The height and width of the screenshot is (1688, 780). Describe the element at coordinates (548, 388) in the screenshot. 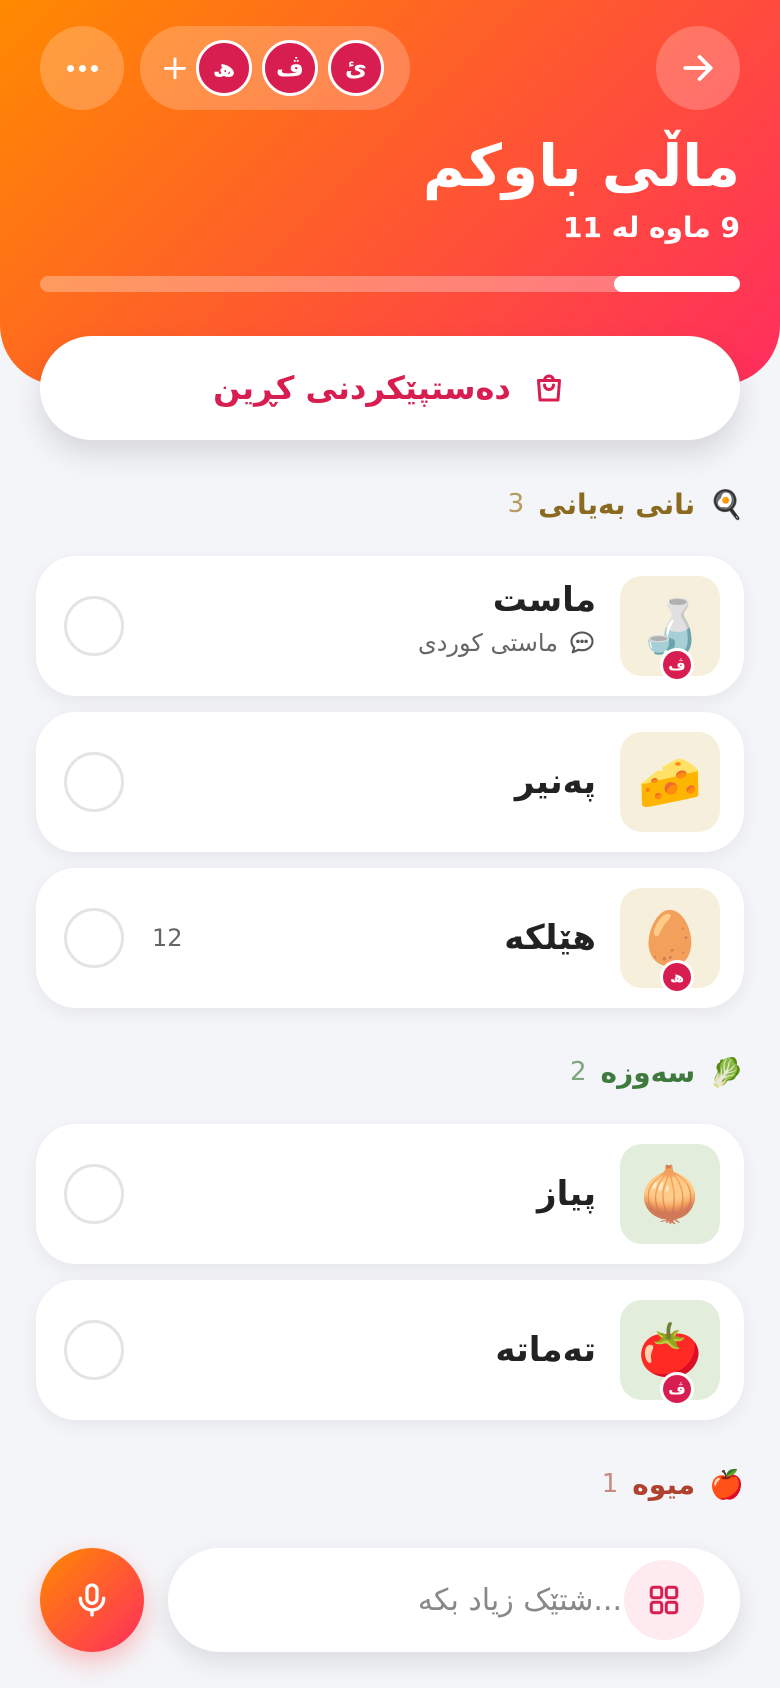

I see `shopping-bag-icon` at that location.